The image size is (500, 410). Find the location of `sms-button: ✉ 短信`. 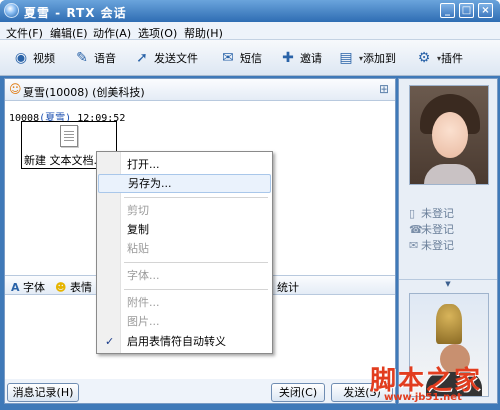

sms-button: ✉ 短信 is located at coordinates (240, 58).